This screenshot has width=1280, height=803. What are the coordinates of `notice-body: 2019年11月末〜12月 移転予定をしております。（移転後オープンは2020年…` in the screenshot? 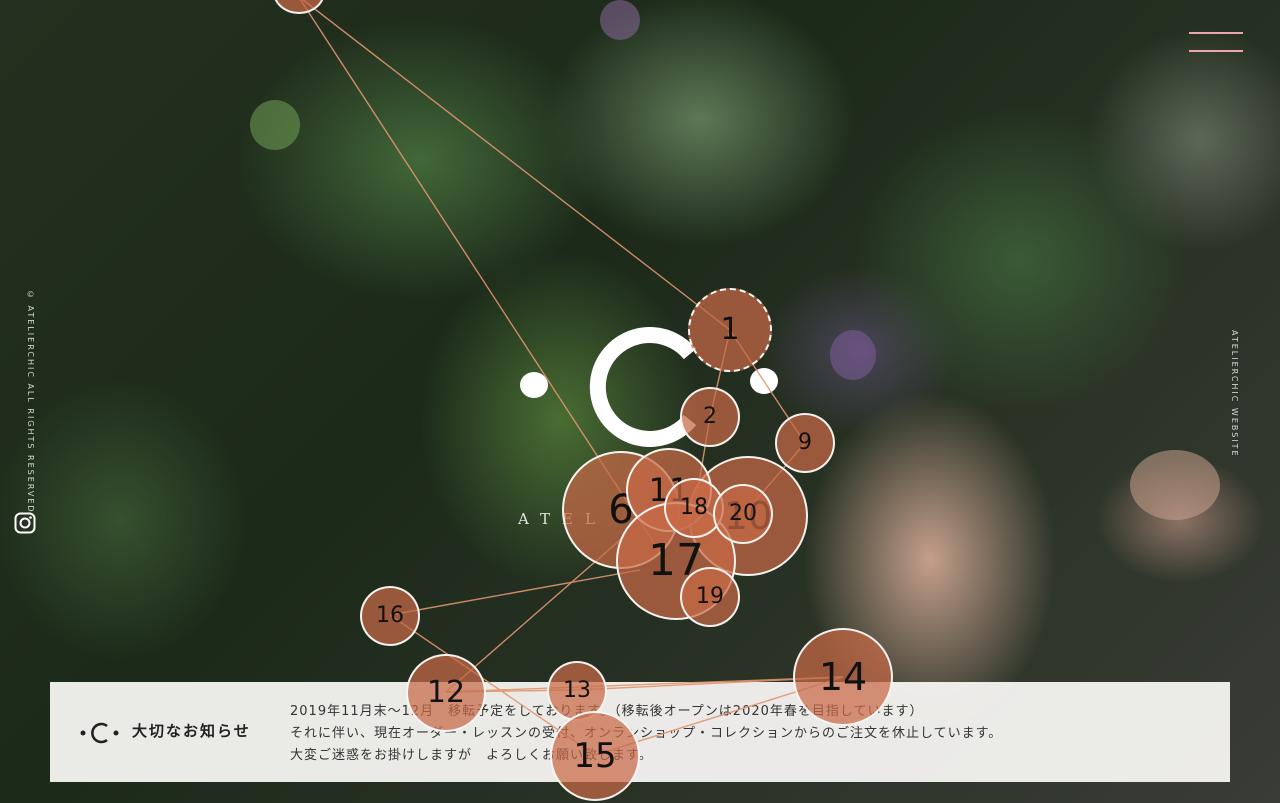 It's located at (646, 734).